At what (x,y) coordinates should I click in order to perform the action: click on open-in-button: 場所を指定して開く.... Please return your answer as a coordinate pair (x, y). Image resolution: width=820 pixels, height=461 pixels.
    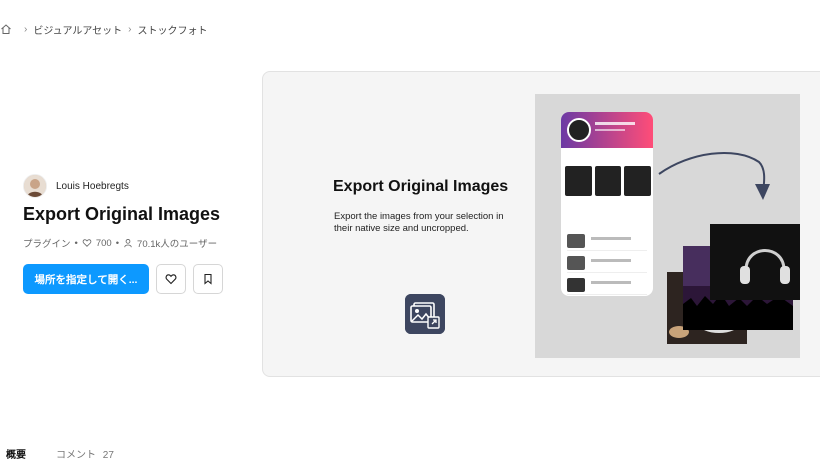
    Looking at the image, I should click on (86, 279).